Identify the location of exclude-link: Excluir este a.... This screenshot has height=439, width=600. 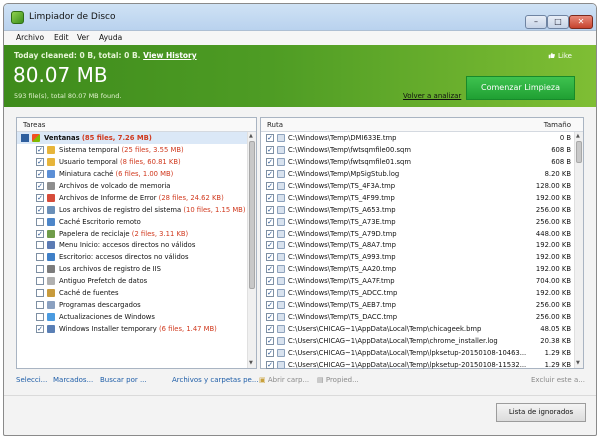
(558, 380).